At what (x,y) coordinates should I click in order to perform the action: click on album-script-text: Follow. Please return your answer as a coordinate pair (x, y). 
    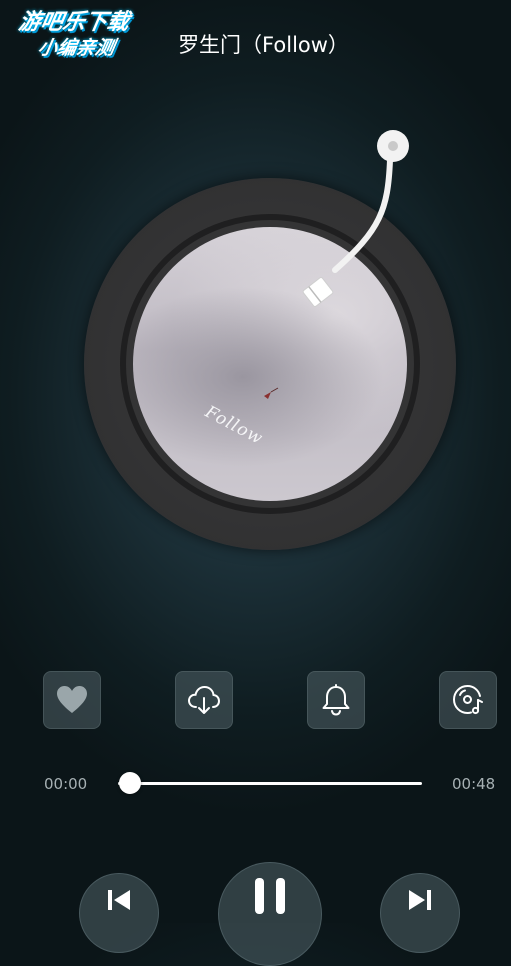
    Looking at the image, I should click on (234, 426).